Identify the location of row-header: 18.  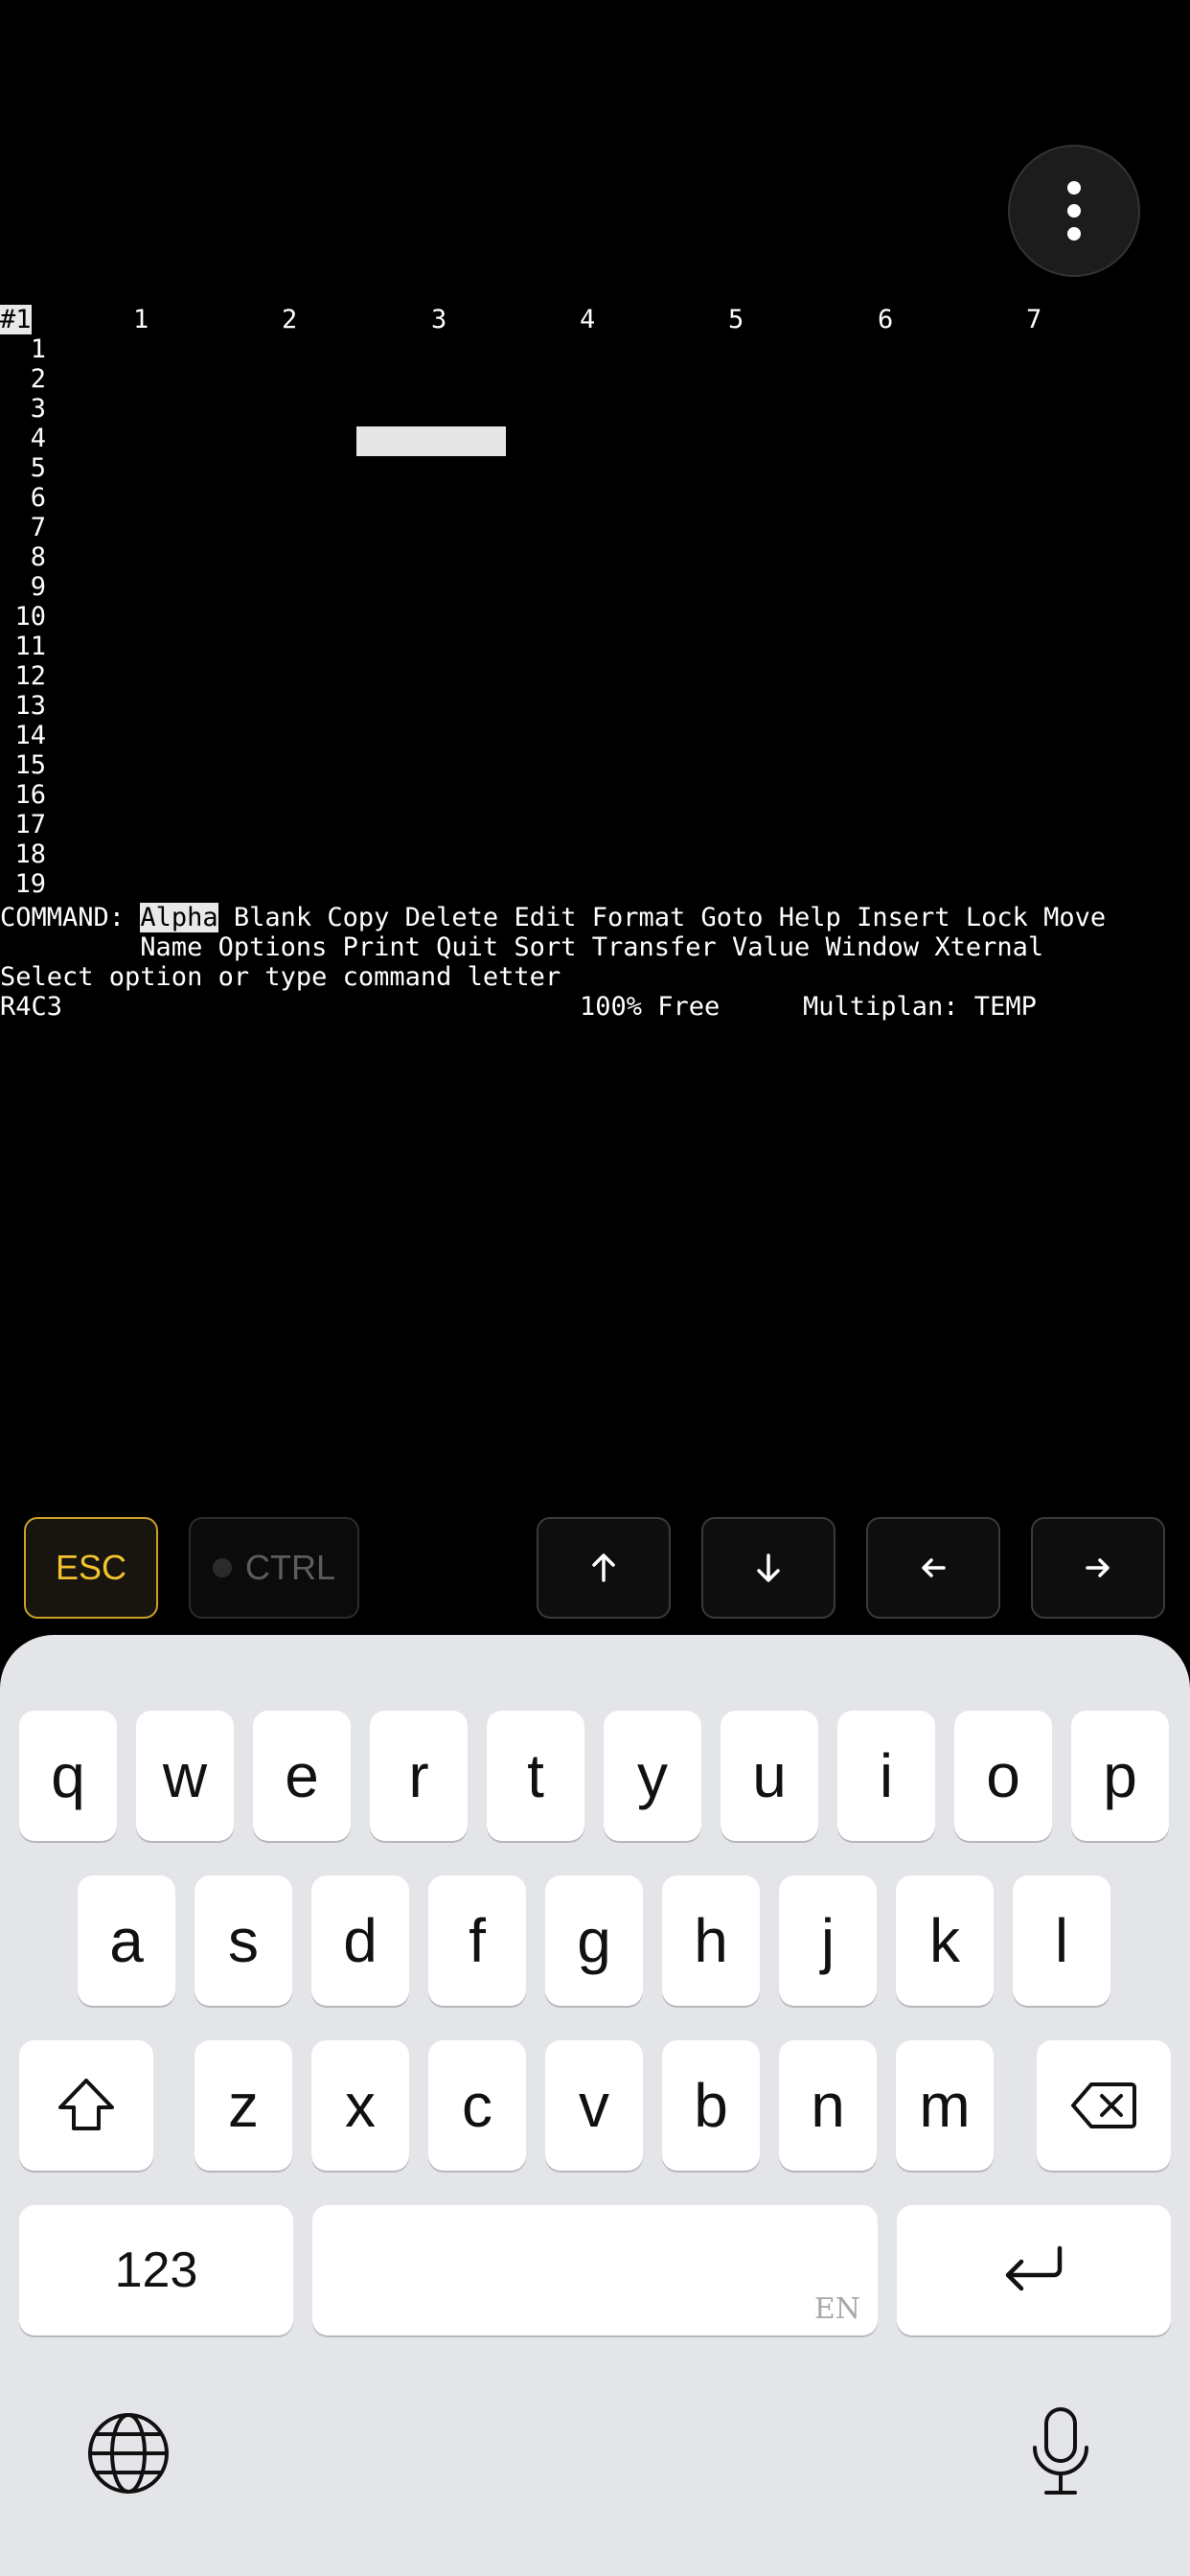
(30, 854).